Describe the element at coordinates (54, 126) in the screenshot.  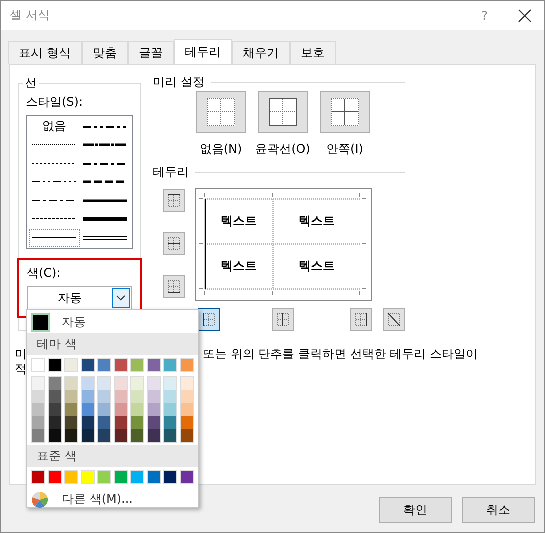
I see `line-style-option: 없음` at that location.